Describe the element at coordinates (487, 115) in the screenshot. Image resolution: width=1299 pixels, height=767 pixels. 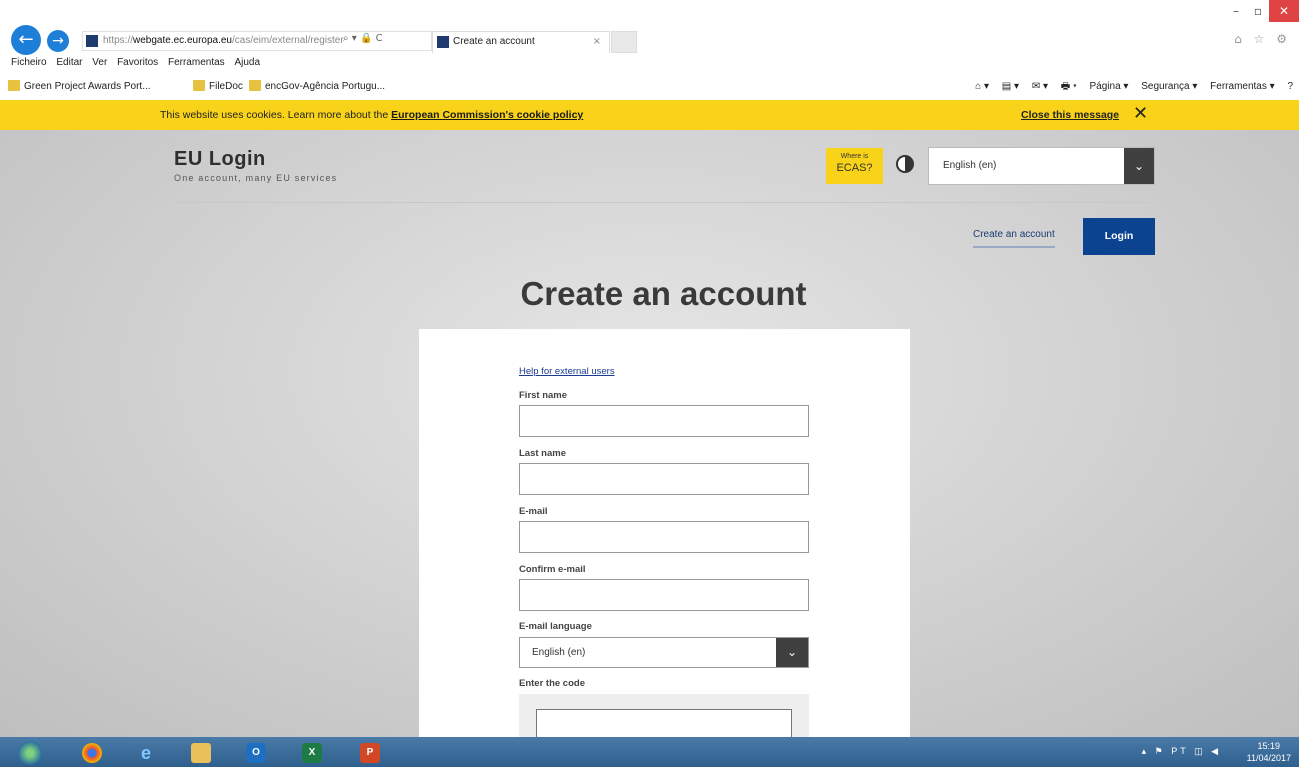
I see `cookie-policy-link: European Commission's cookie policy` at that location.